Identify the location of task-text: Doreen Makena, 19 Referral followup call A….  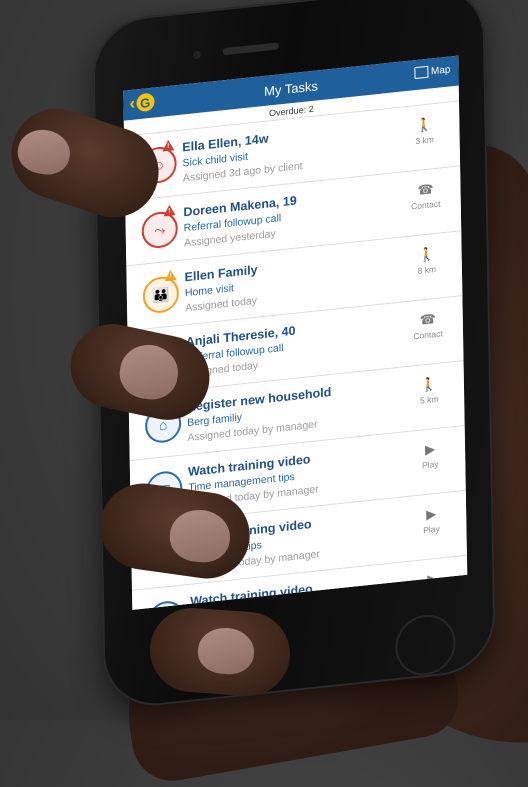
(283, 217).